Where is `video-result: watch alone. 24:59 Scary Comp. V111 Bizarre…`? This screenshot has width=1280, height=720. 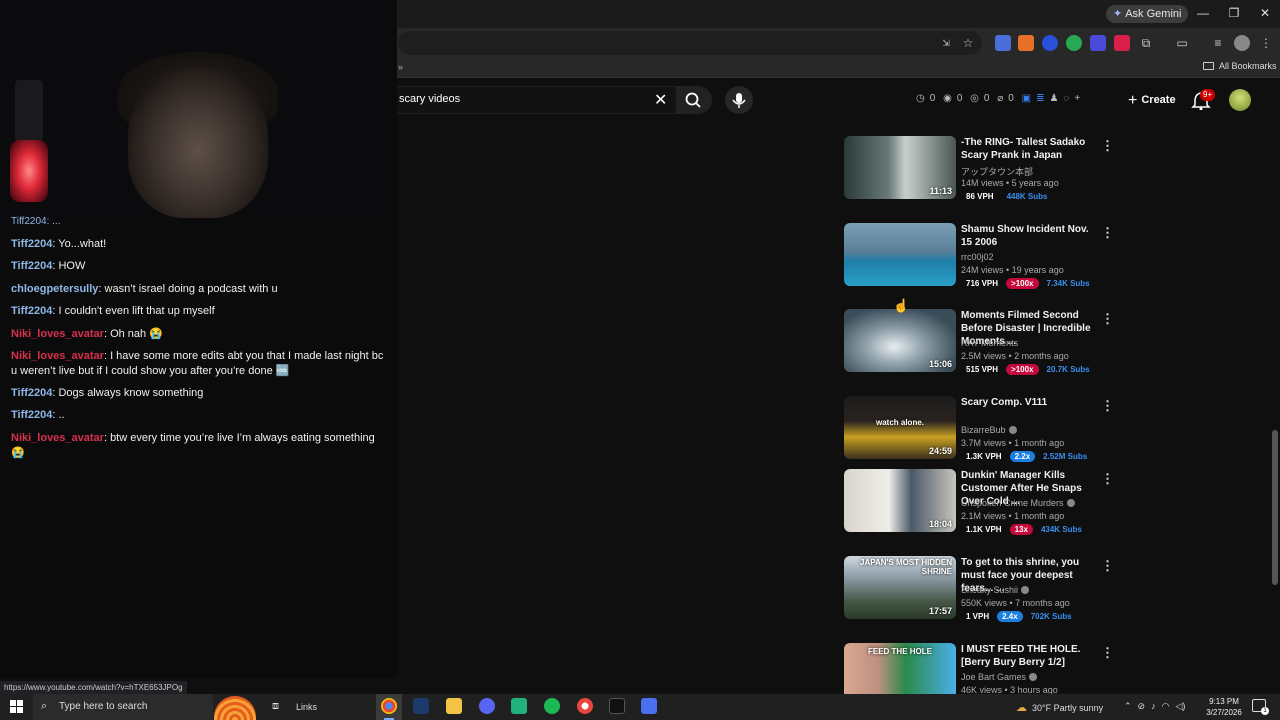 video-result: watch alone. 24:59 Scary Comp. V111 Bizarre… is located at coordinates (979, 436).